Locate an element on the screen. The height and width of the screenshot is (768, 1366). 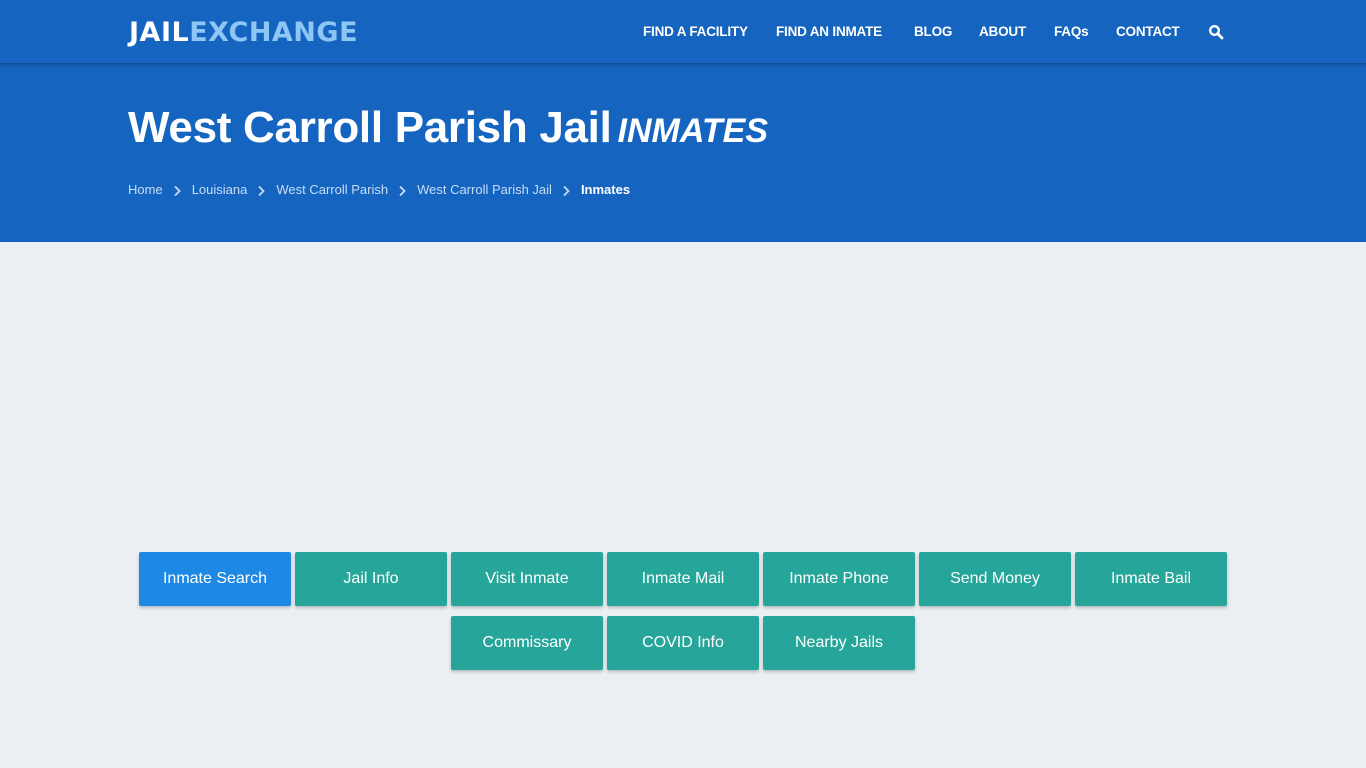
breadcrumb-west-carroll-parish: West Carroll Parish is located at coordinates (332, 190).